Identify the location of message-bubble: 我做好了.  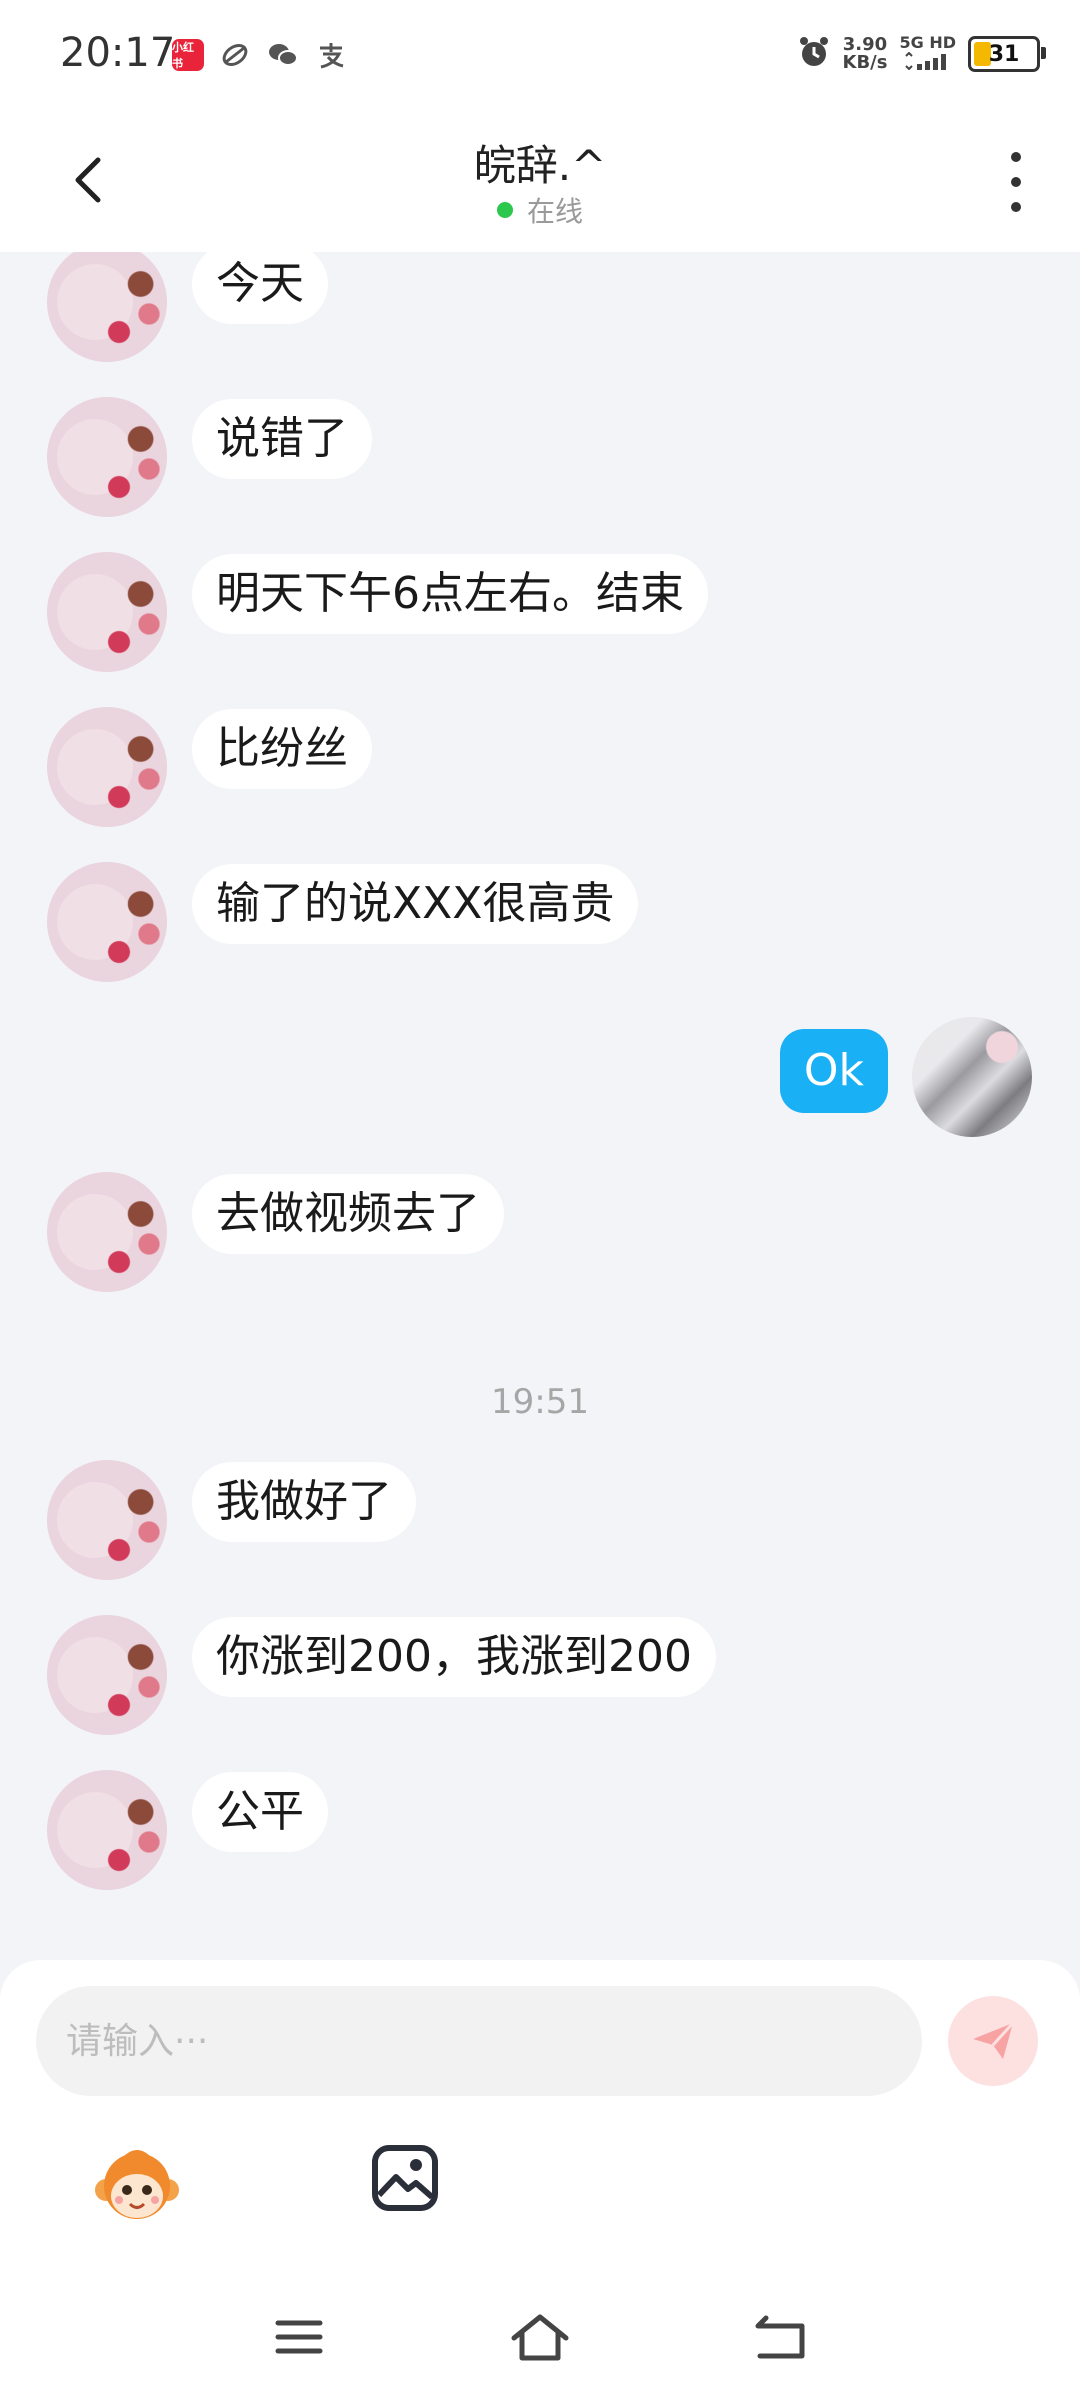
(304, 1502).